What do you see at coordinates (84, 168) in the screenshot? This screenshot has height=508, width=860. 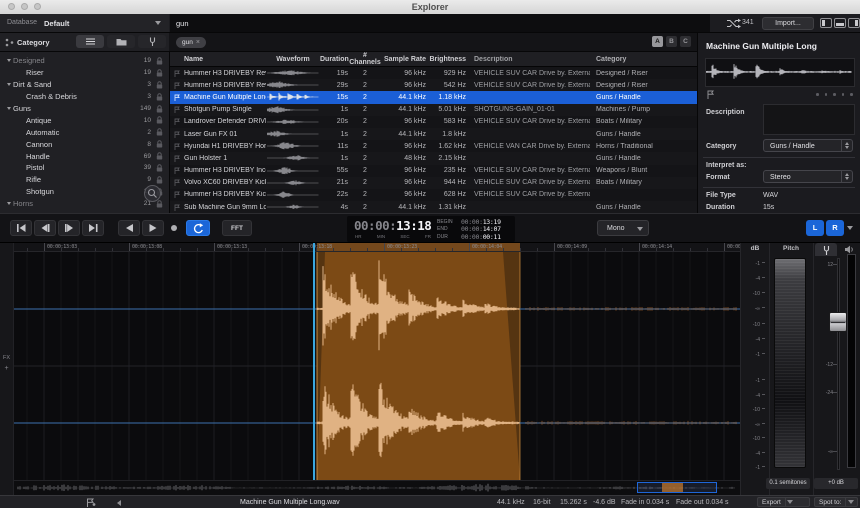 I see `sidebar-item-pistol: Pistol 39` at bounding box center [84, 168].